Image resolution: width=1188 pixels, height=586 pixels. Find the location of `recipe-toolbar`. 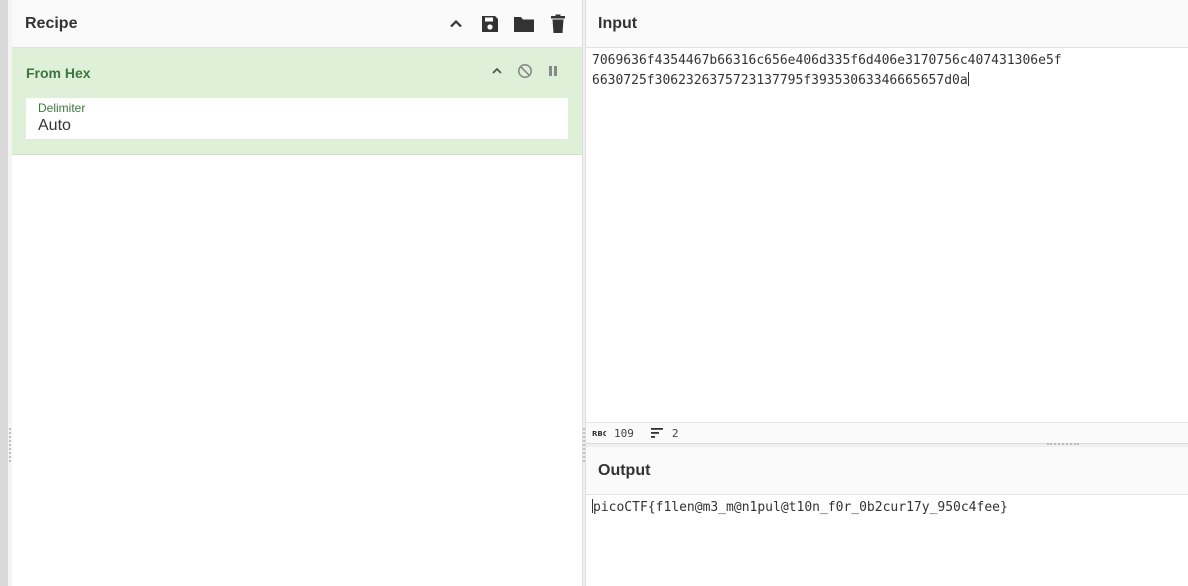

recipe-toolbar is located at coordinates (507, 24).